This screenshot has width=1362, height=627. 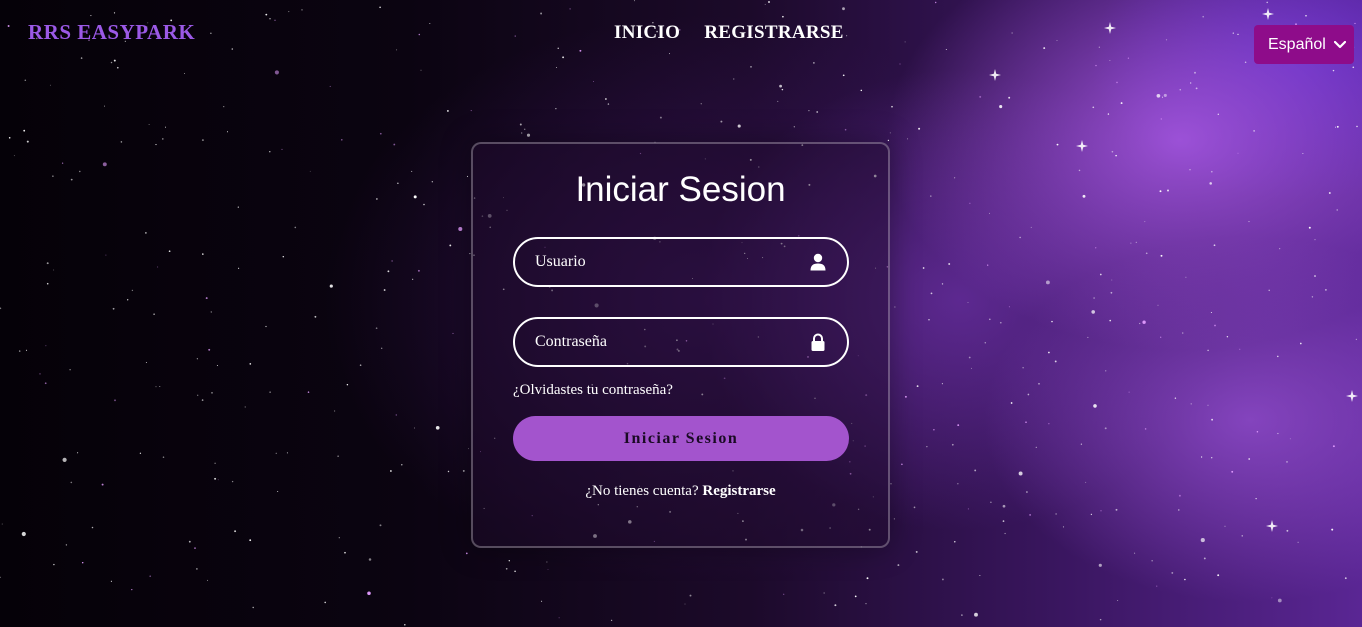 I want to click on user-icon, so click(x=818, y=262).